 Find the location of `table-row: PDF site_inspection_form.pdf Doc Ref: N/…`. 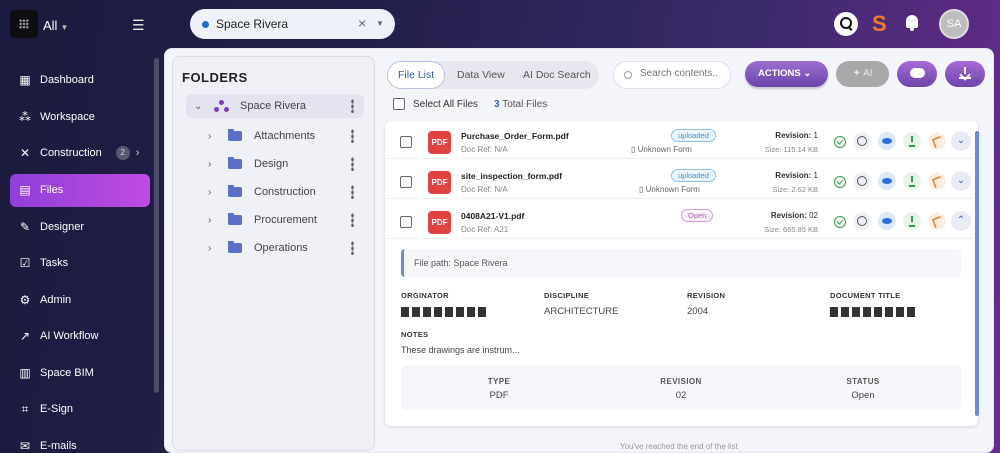

table-row: PDF site_inspection_form.pdf Doc Ref: N/… is located at coordinates (679, 181).